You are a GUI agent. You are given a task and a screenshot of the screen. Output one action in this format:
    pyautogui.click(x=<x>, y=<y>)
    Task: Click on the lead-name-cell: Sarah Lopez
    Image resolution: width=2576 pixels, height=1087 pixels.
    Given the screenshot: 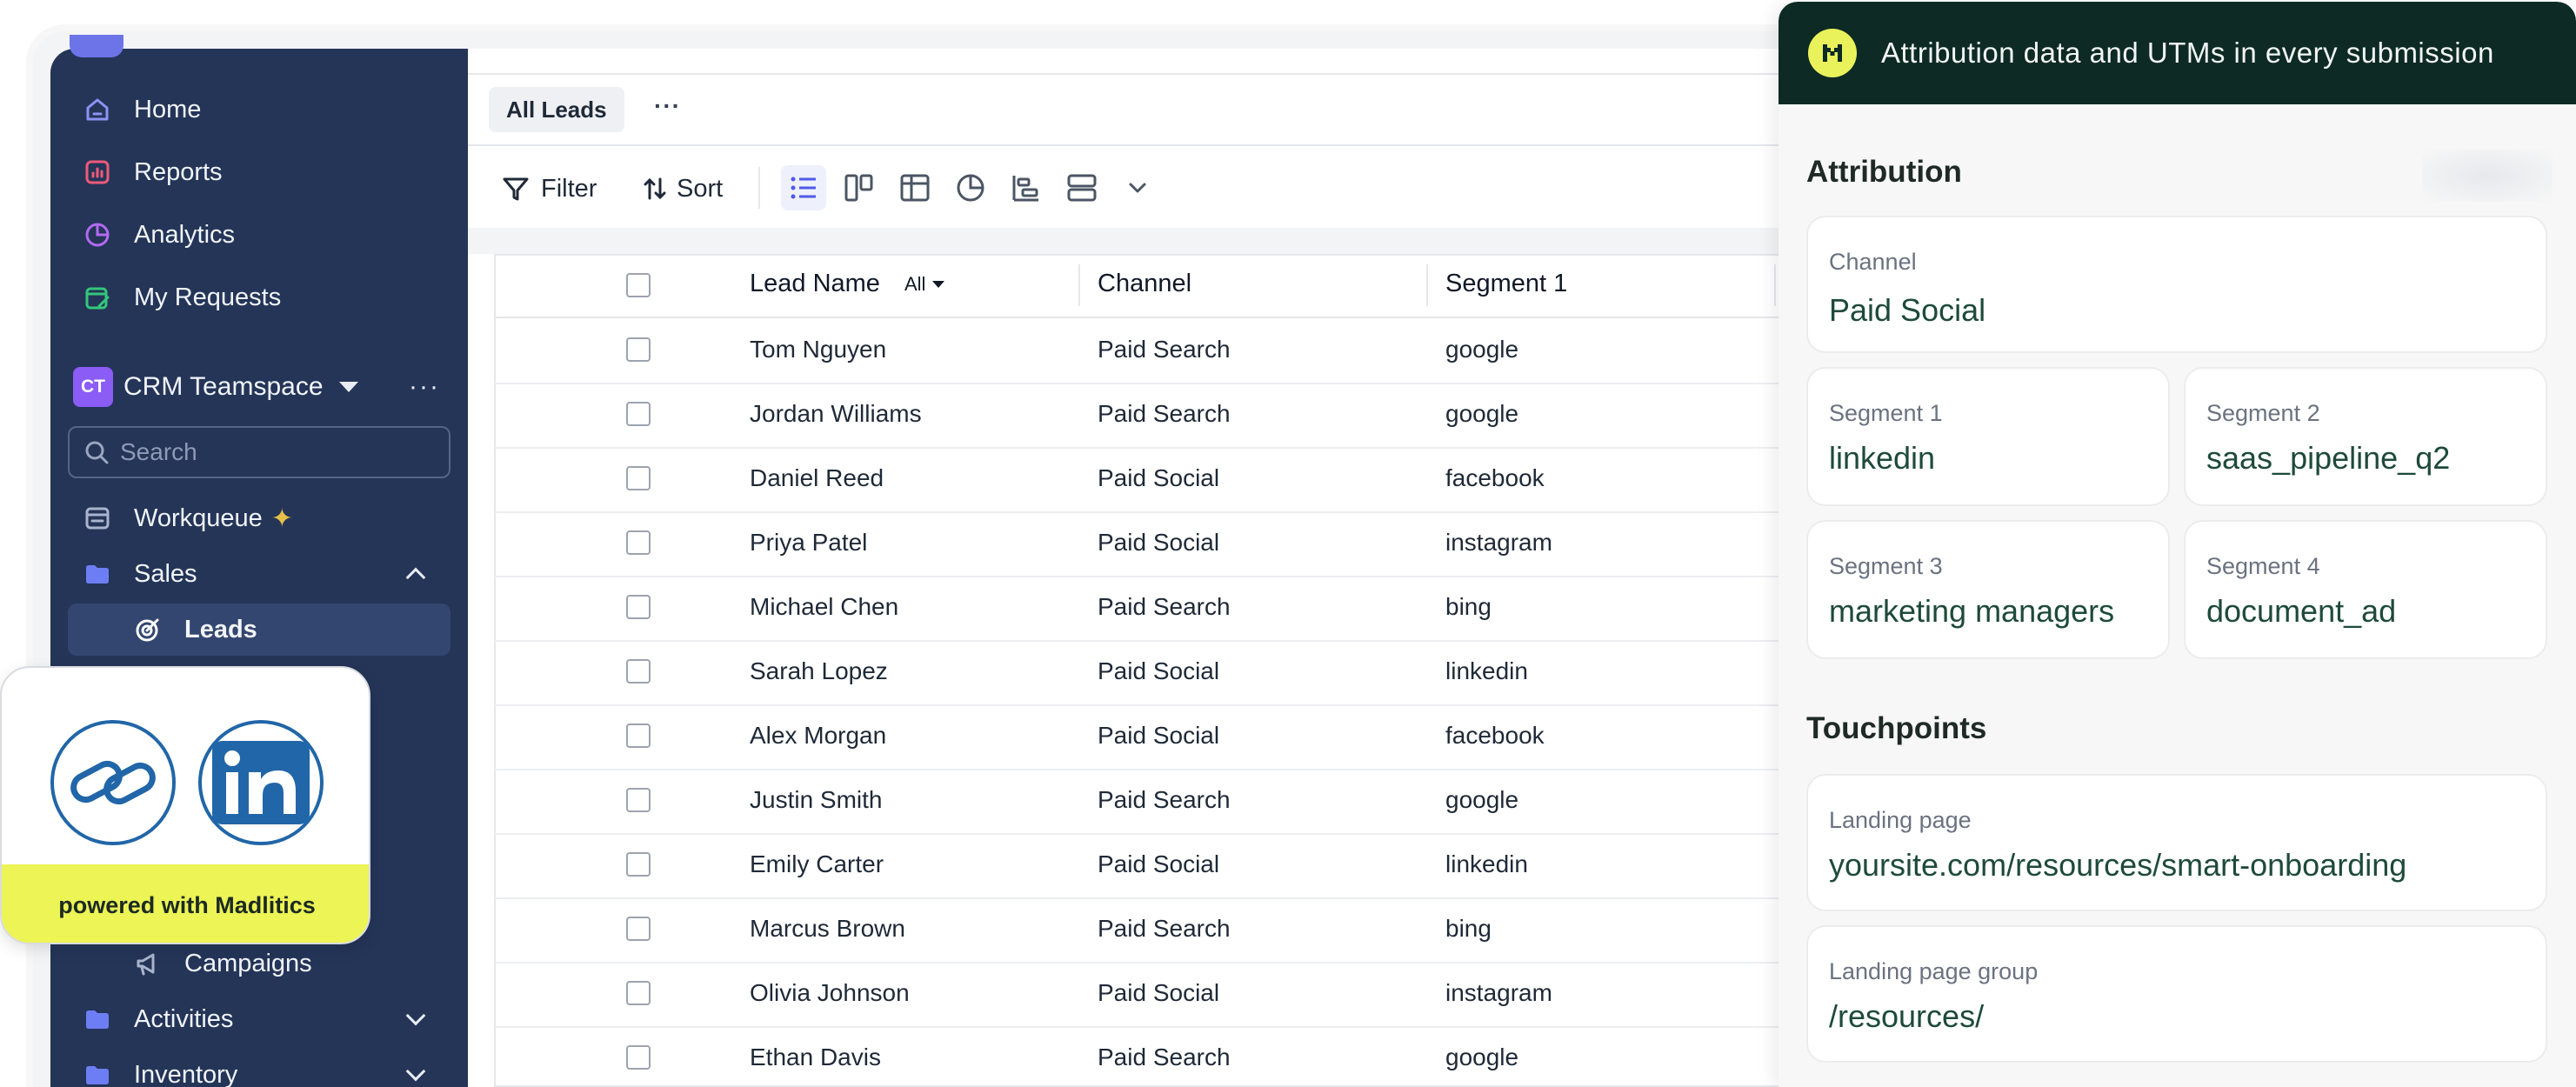 What is the action you would take?
    pyautogui.click(x=819, y=671)
    